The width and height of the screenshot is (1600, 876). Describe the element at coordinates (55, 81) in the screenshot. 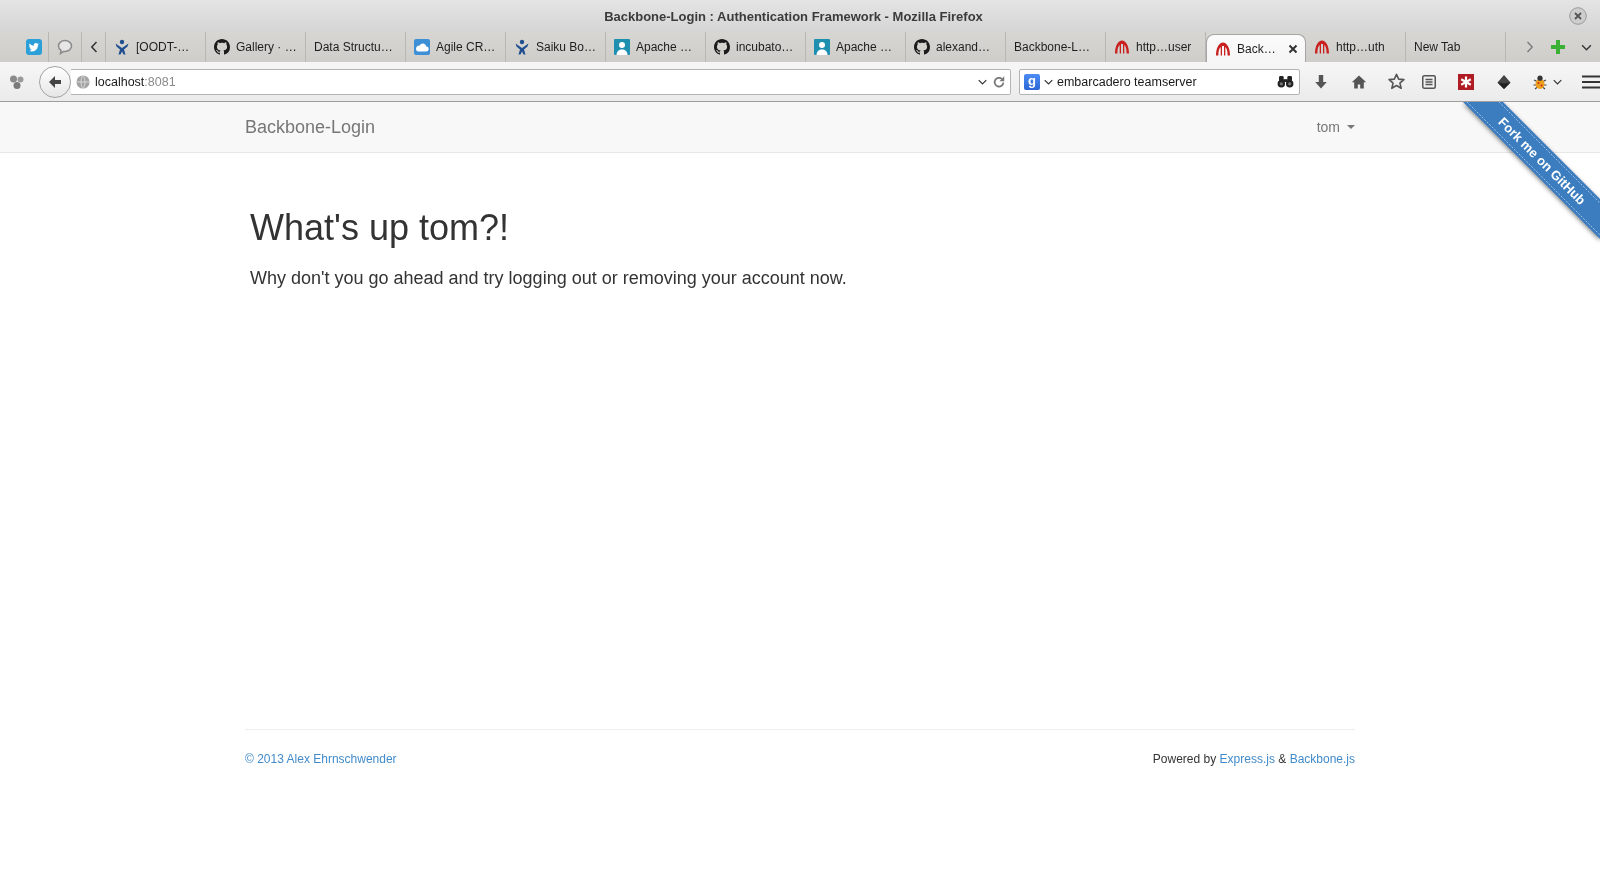

I see `back-button` at that location.